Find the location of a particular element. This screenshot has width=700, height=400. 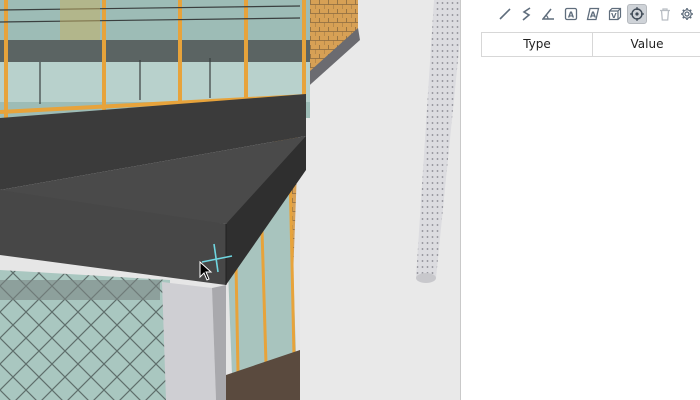

diagonal-line-icon is located at coordinates (505, 14).